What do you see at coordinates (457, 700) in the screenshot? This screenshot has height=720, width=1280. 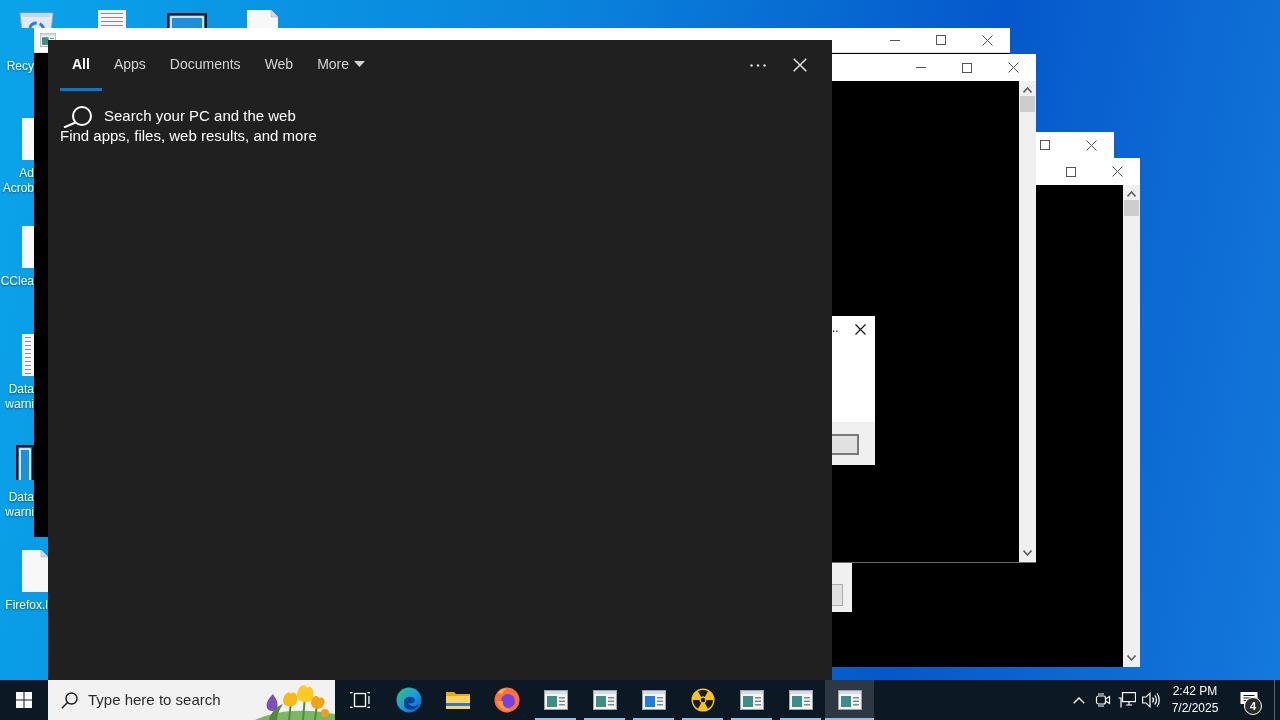 I see `folder-icon` at bounding box center [457, 700].